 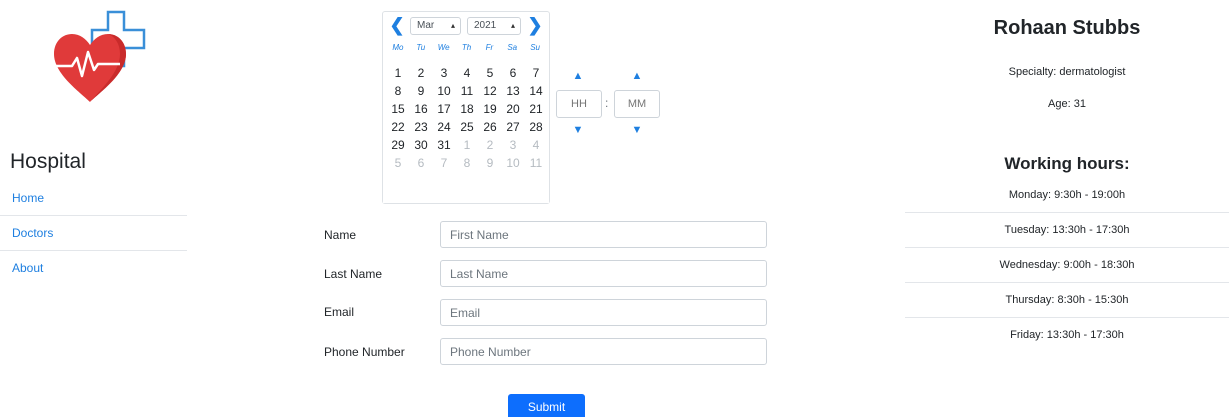 What do you see at coordinates (603, 234) in the screenshot?
I see `first-name-input` at bounding box center [603, 234].